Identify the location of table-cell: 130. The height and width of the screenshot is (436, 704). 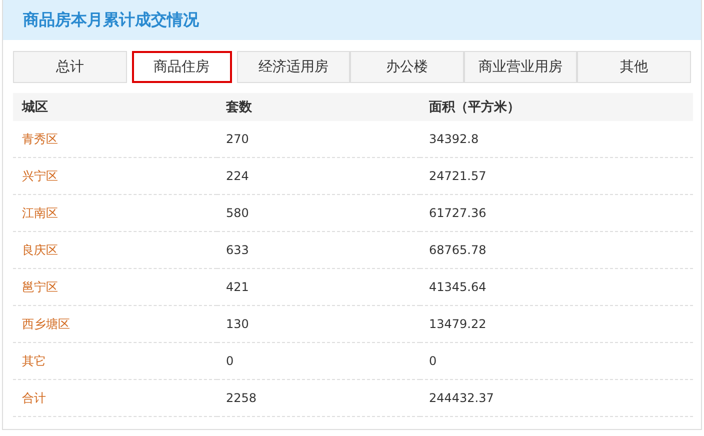
(318, 324).